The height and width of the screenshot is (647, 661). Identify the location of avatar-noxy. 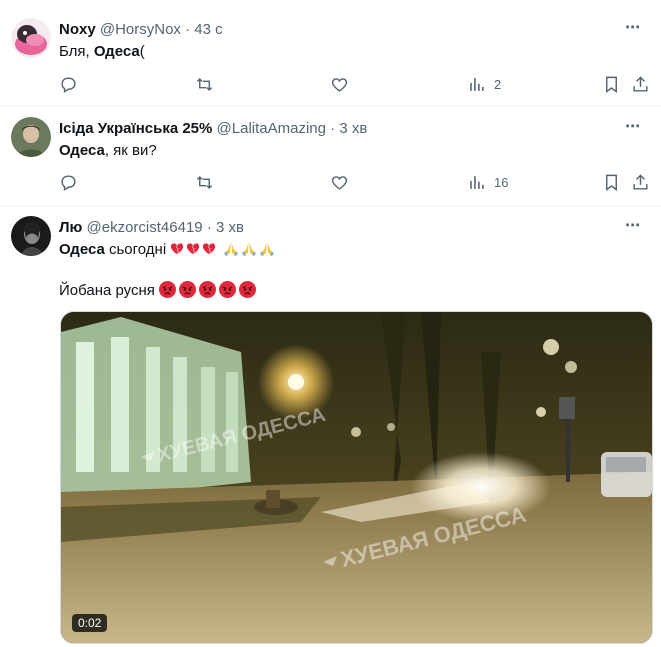
(31, 38).